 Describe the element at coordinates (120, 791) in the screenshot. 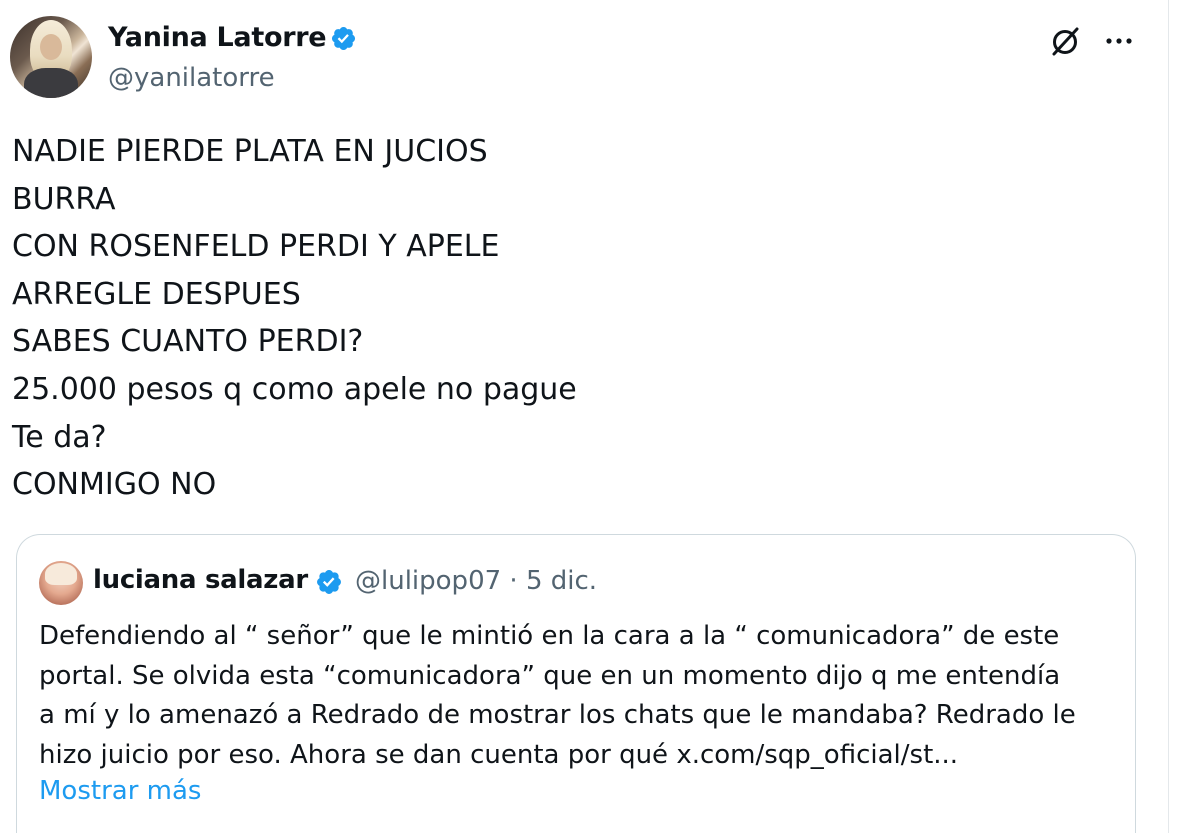

I see `show-more-link: Mostrar más` at that location.